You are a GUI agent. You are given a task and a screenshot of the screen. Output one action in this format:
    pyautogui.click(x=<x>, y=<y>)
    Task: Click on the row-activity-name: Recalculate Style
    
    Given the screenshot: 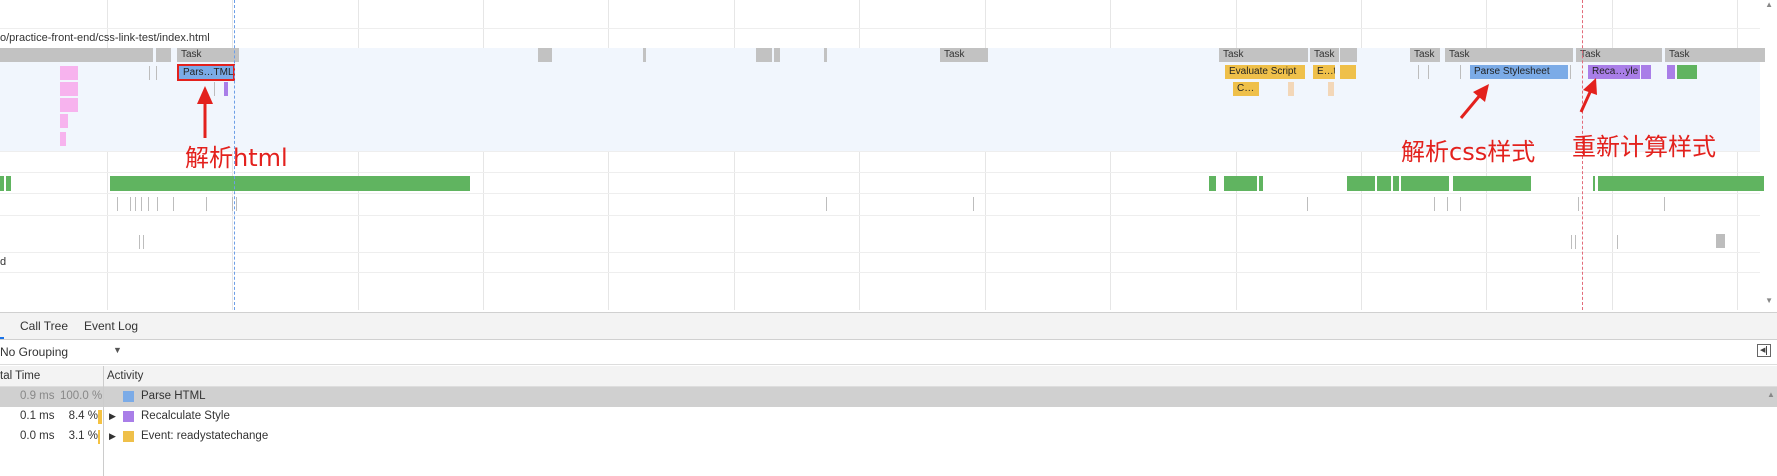 What is the action you would take?
    pyautogui.click(x=185, y=416)
    